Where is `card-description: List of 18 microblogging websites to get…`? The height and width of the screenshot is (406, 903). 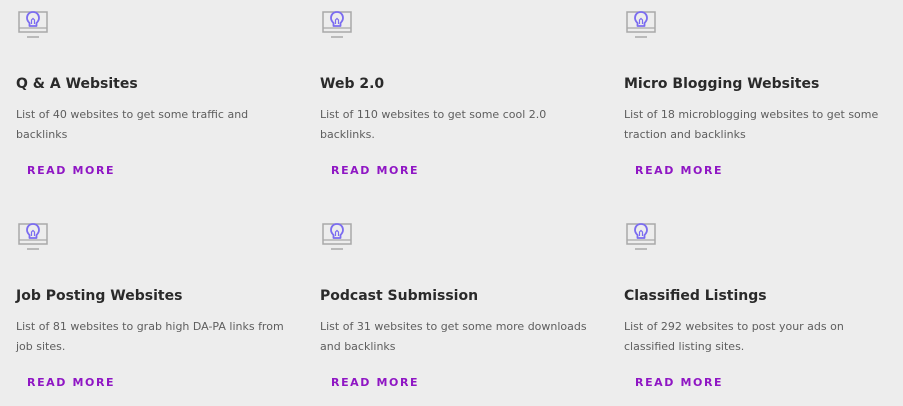
card-description: List of 18 microblogging websites to get… is located at coordinates (751, 124).